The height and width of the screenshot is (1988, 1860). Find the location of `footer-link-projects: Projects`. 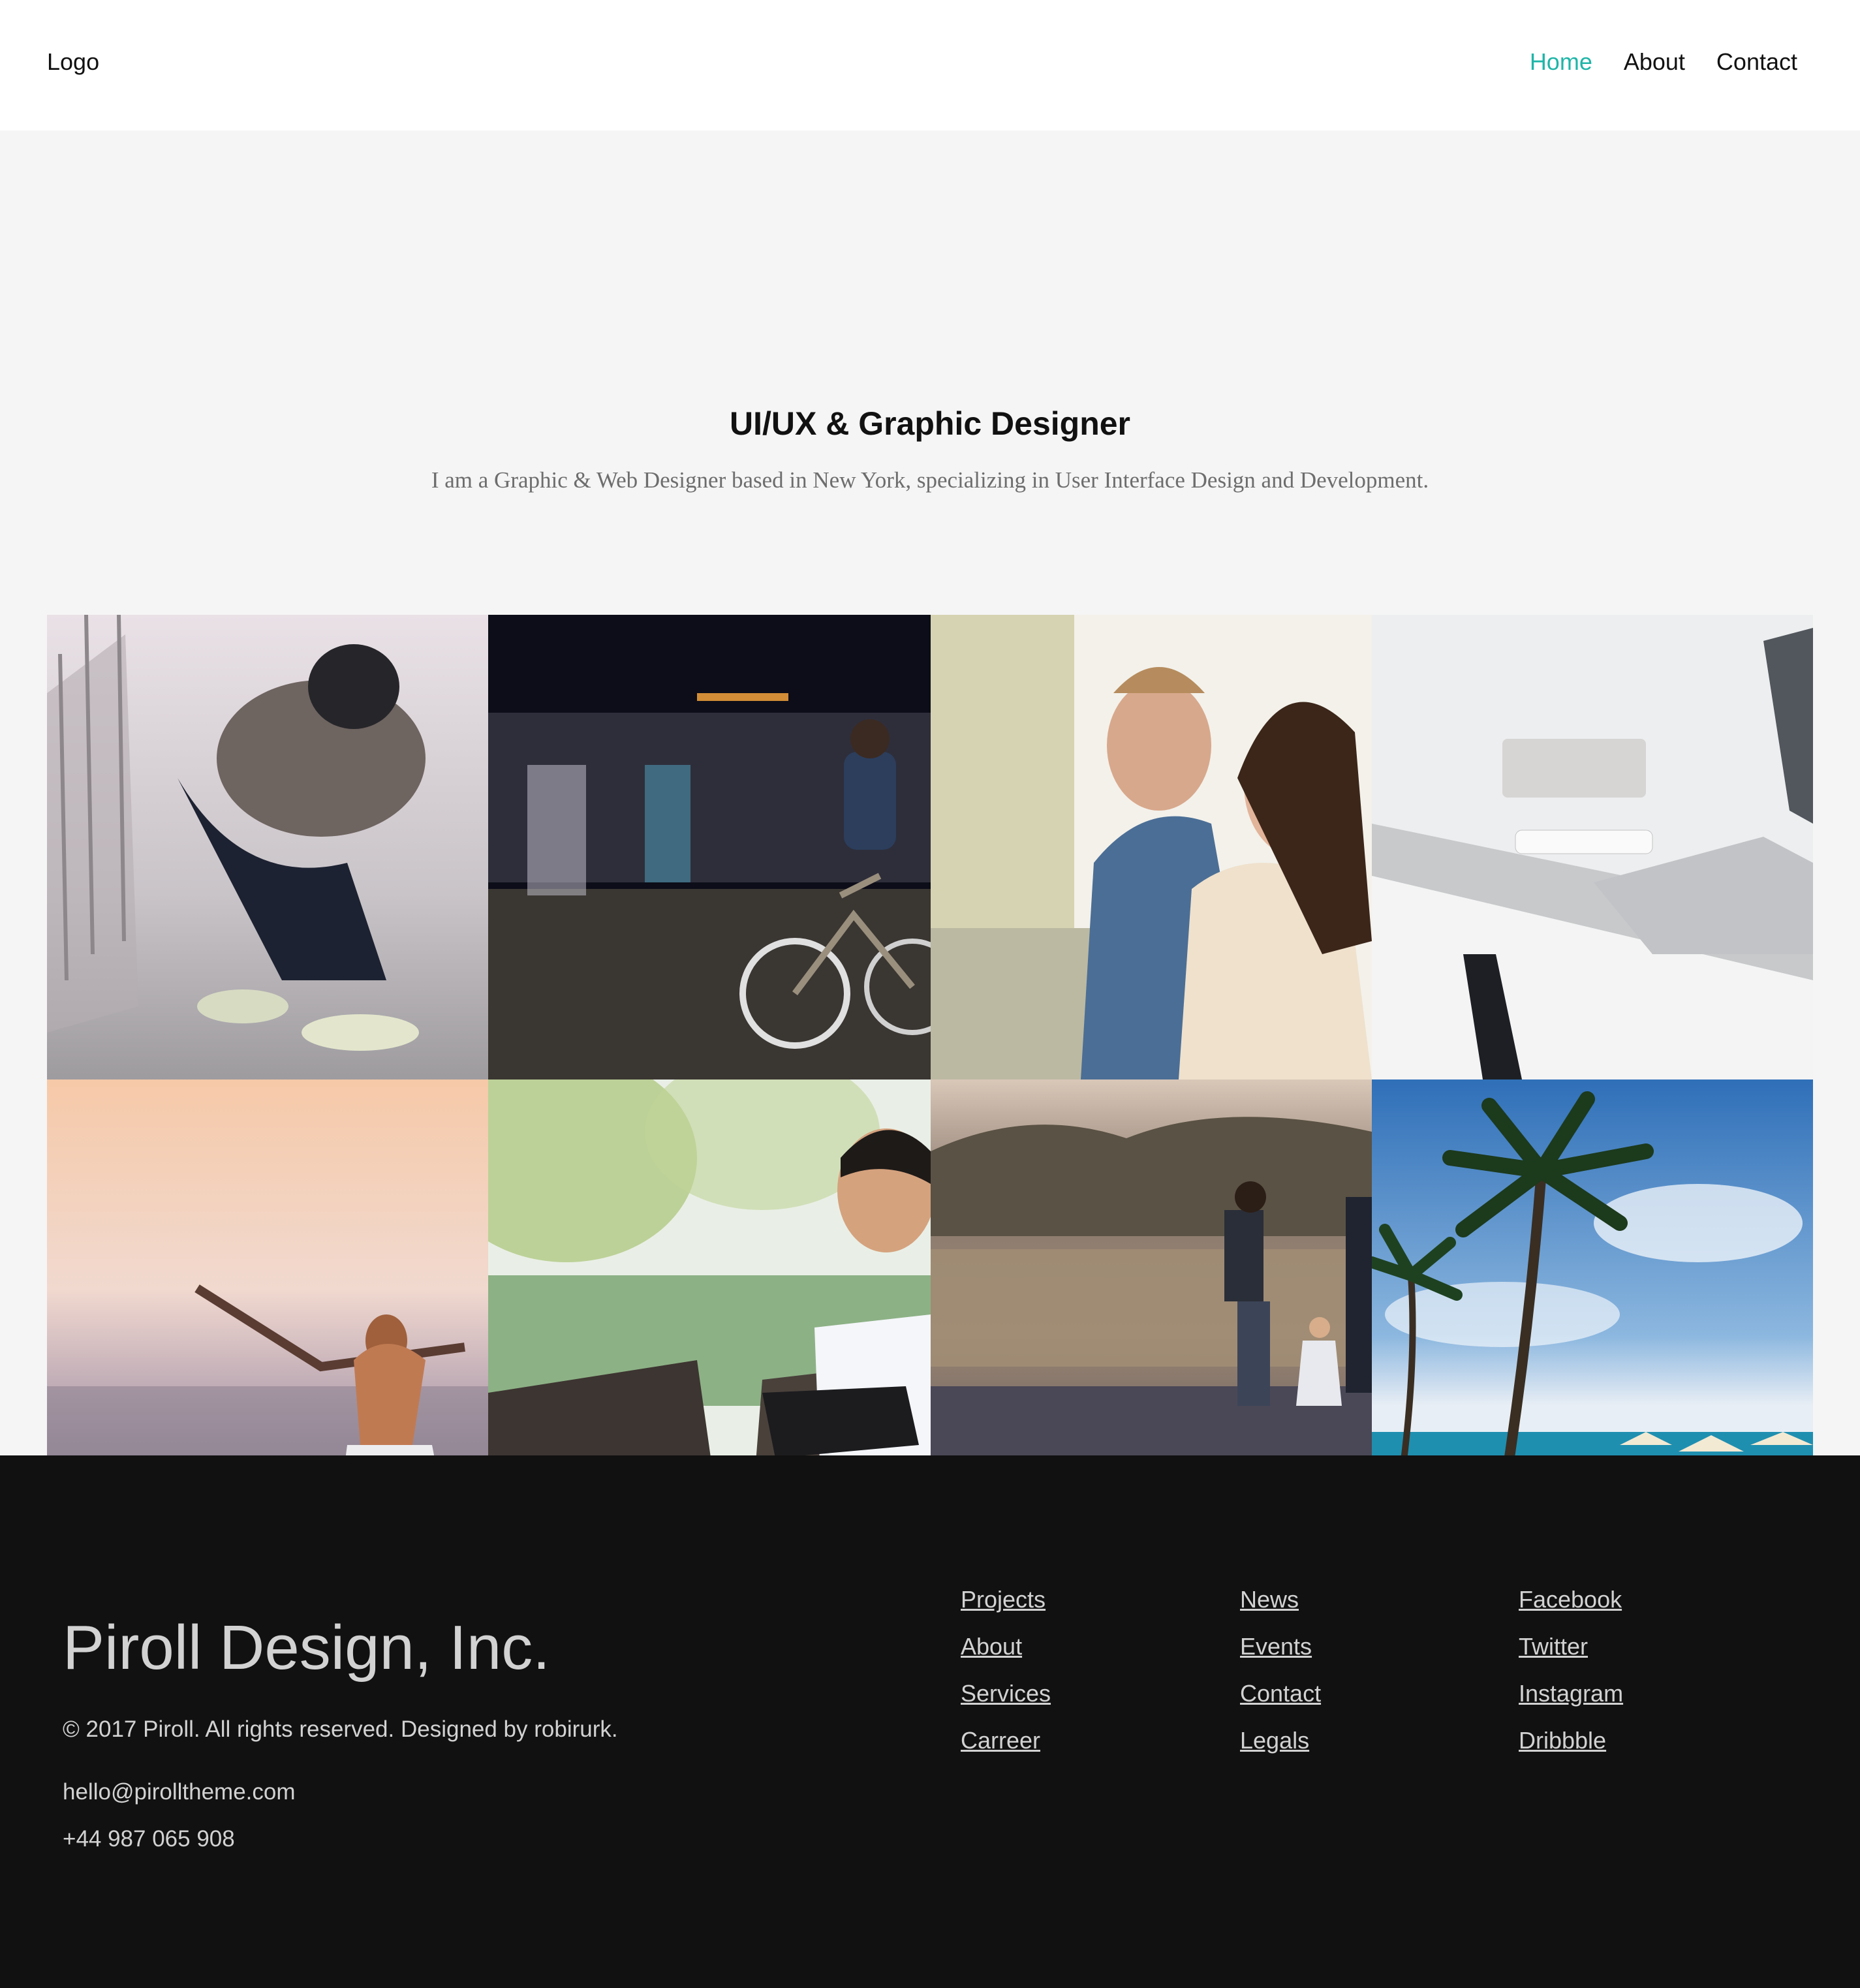

footer-link-projects: Projects is located at coordinates (1006, 1599).